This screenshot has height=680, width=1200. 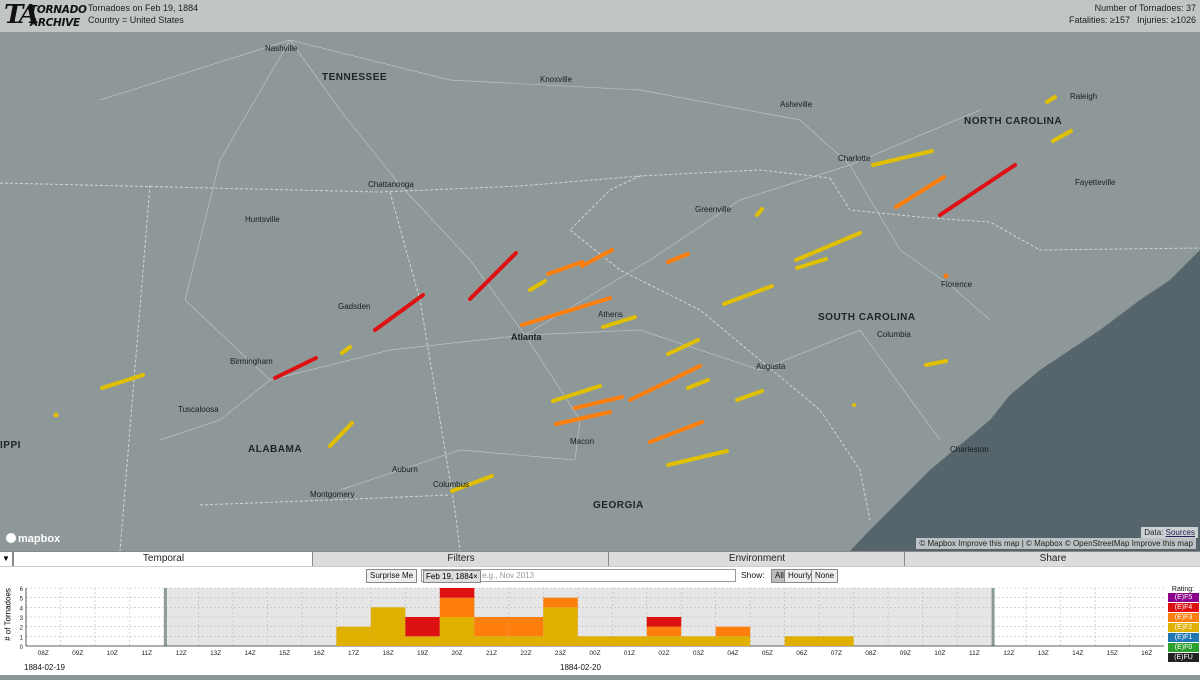 What do you see at coordinates (11, 538) in the screenshot?
I see `mapbox-icon` at bounding box center [11, 538].